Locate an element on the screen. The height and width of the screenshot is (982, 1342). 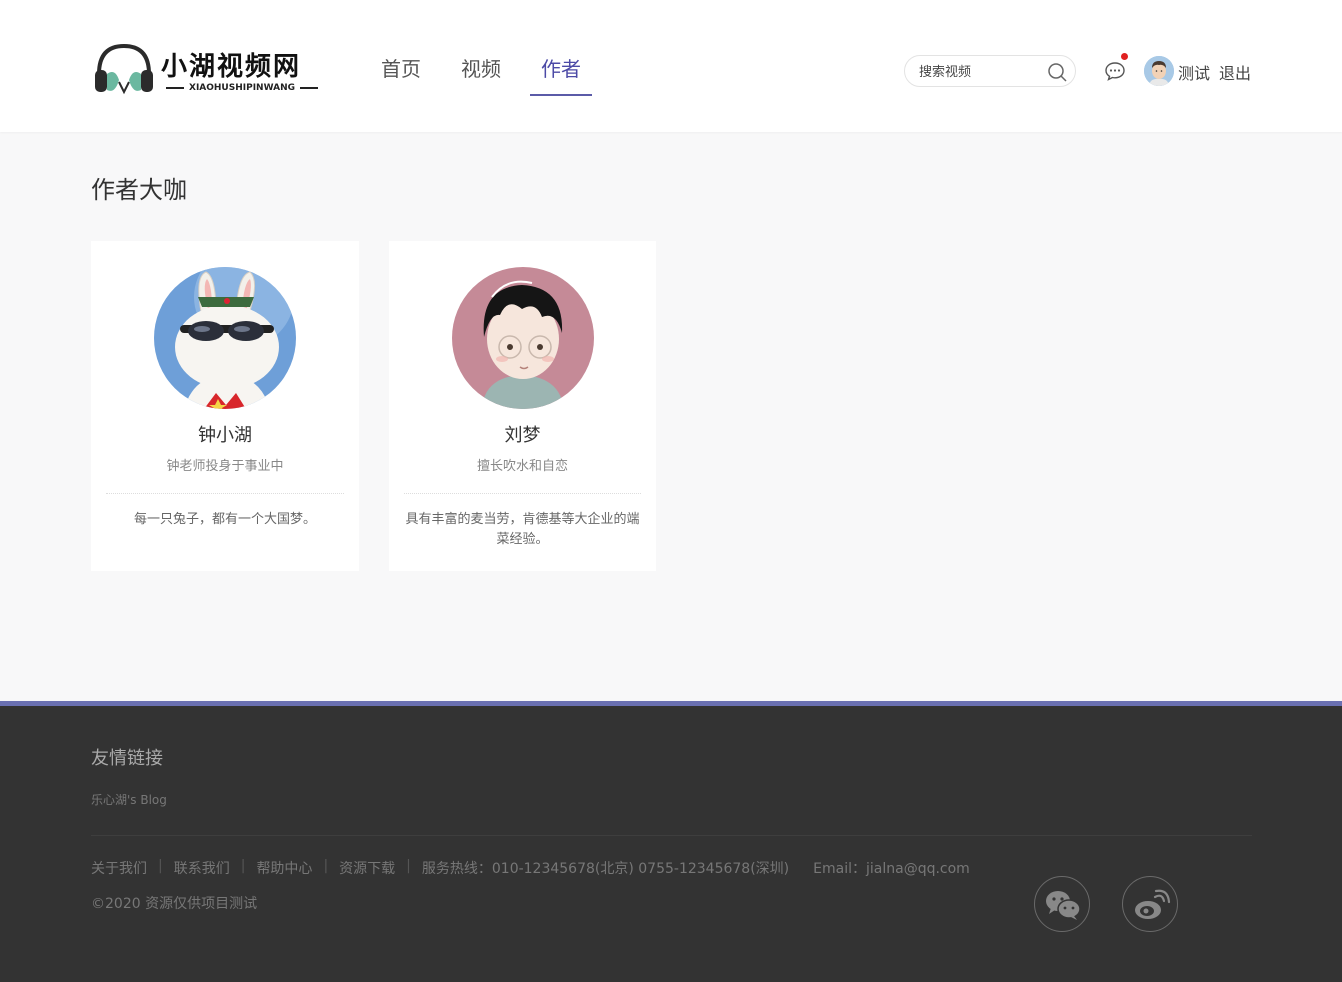
footer-link-about: 关于我们 is located at coordinates (119, 868).